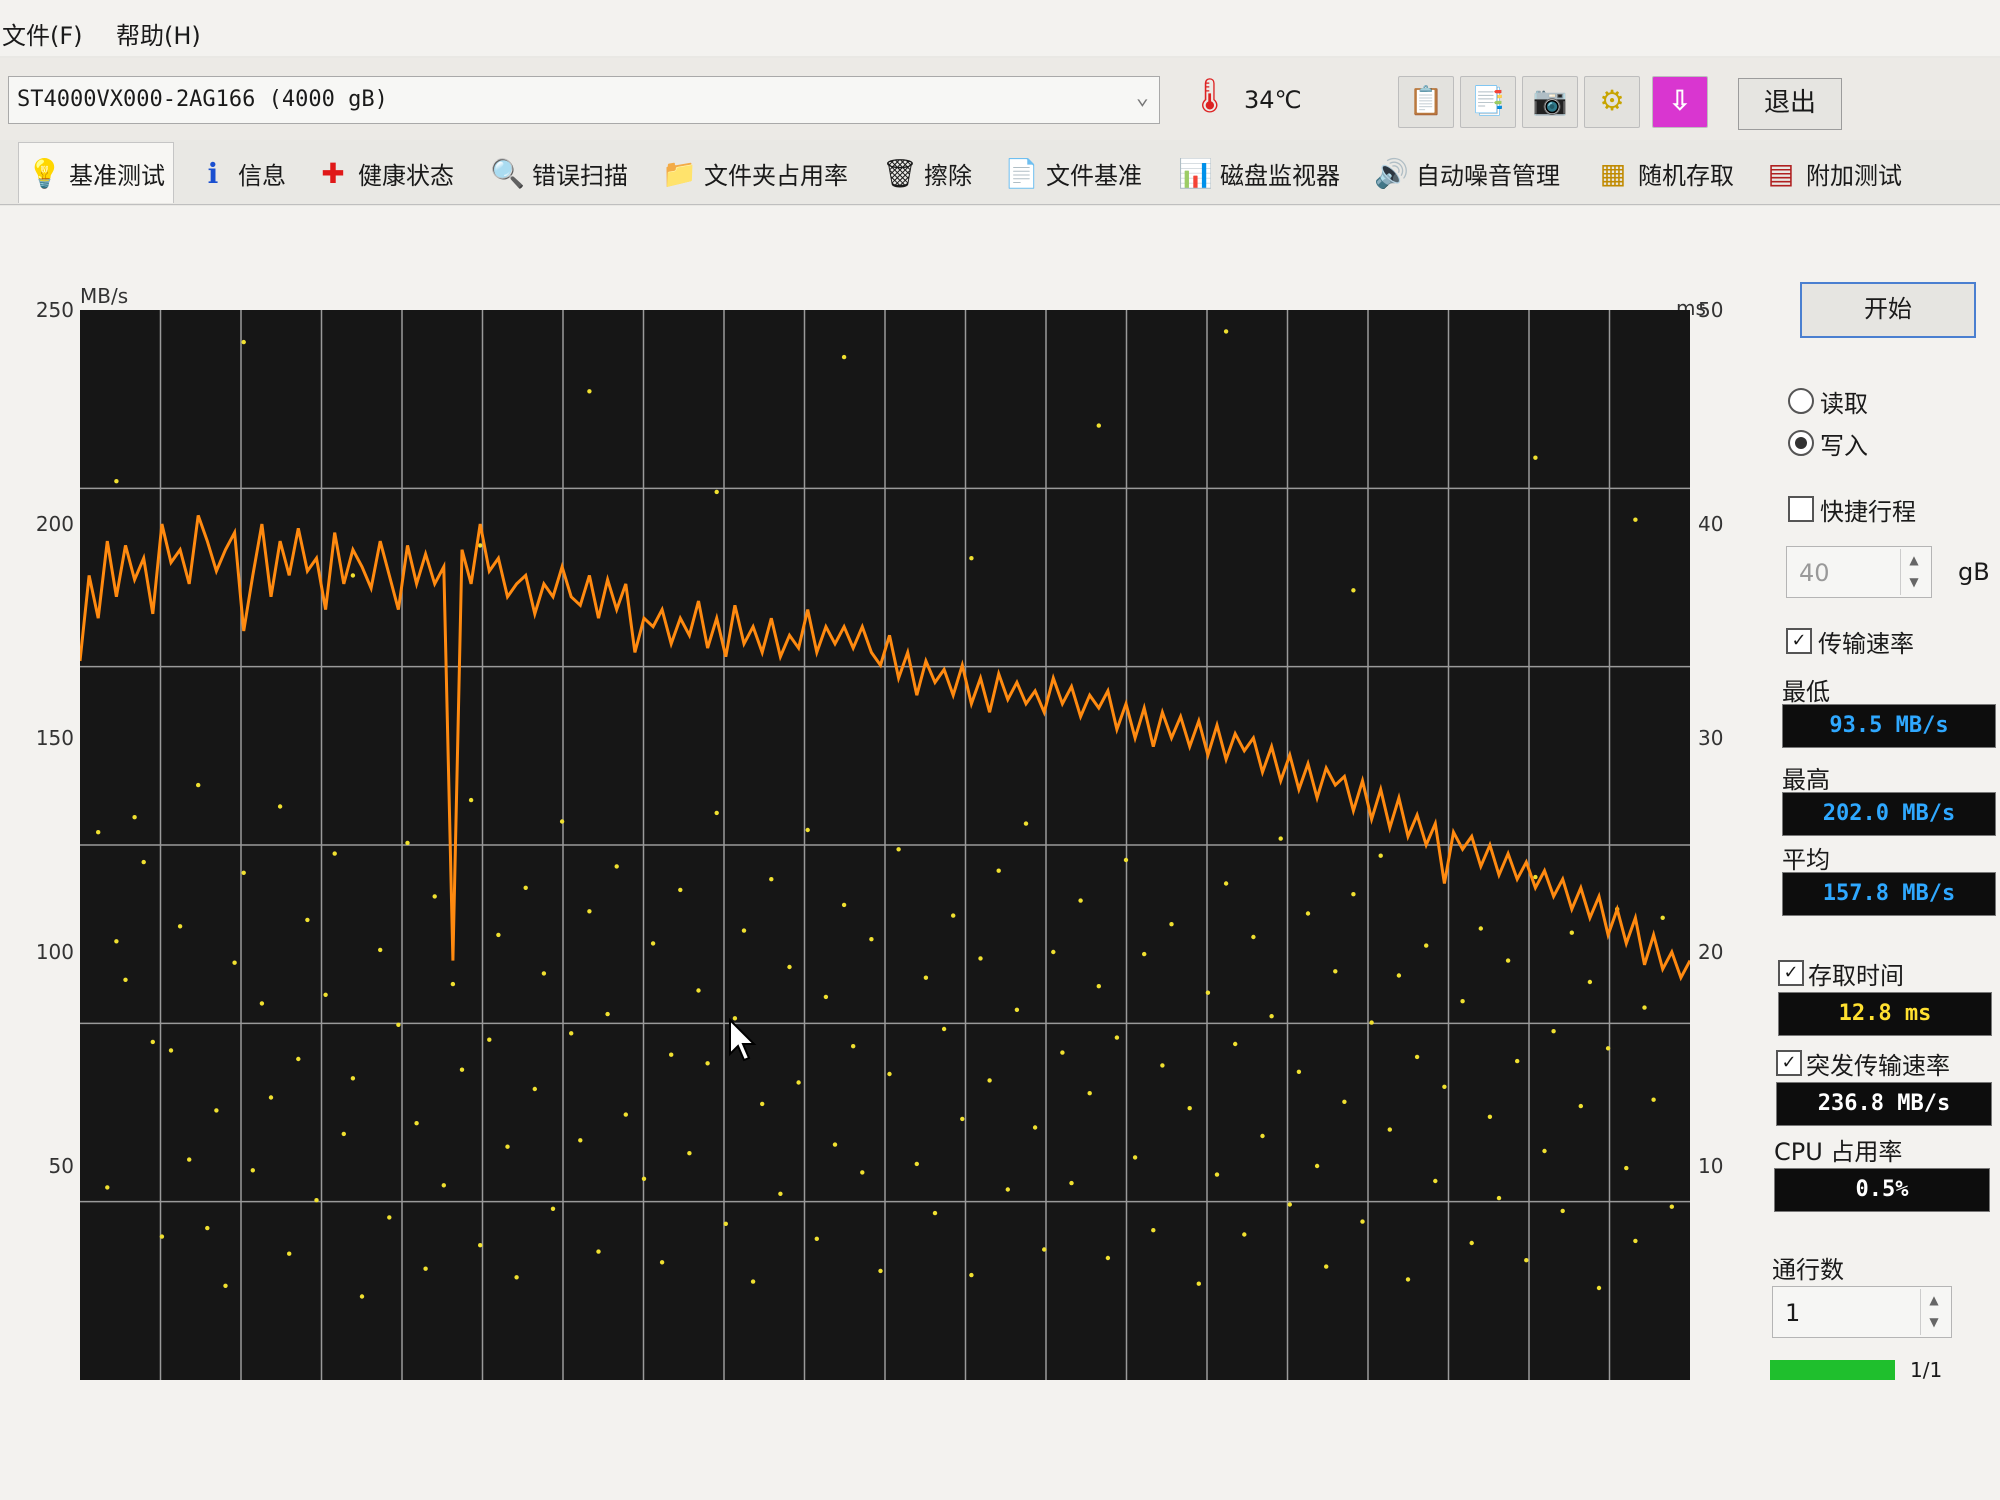 This screenshot has height=1500, width=2000. Describe the element at coordinates (559, 173) in the screenshot. I see `tab-error-scan: 🔍 错误扫描` at that location.